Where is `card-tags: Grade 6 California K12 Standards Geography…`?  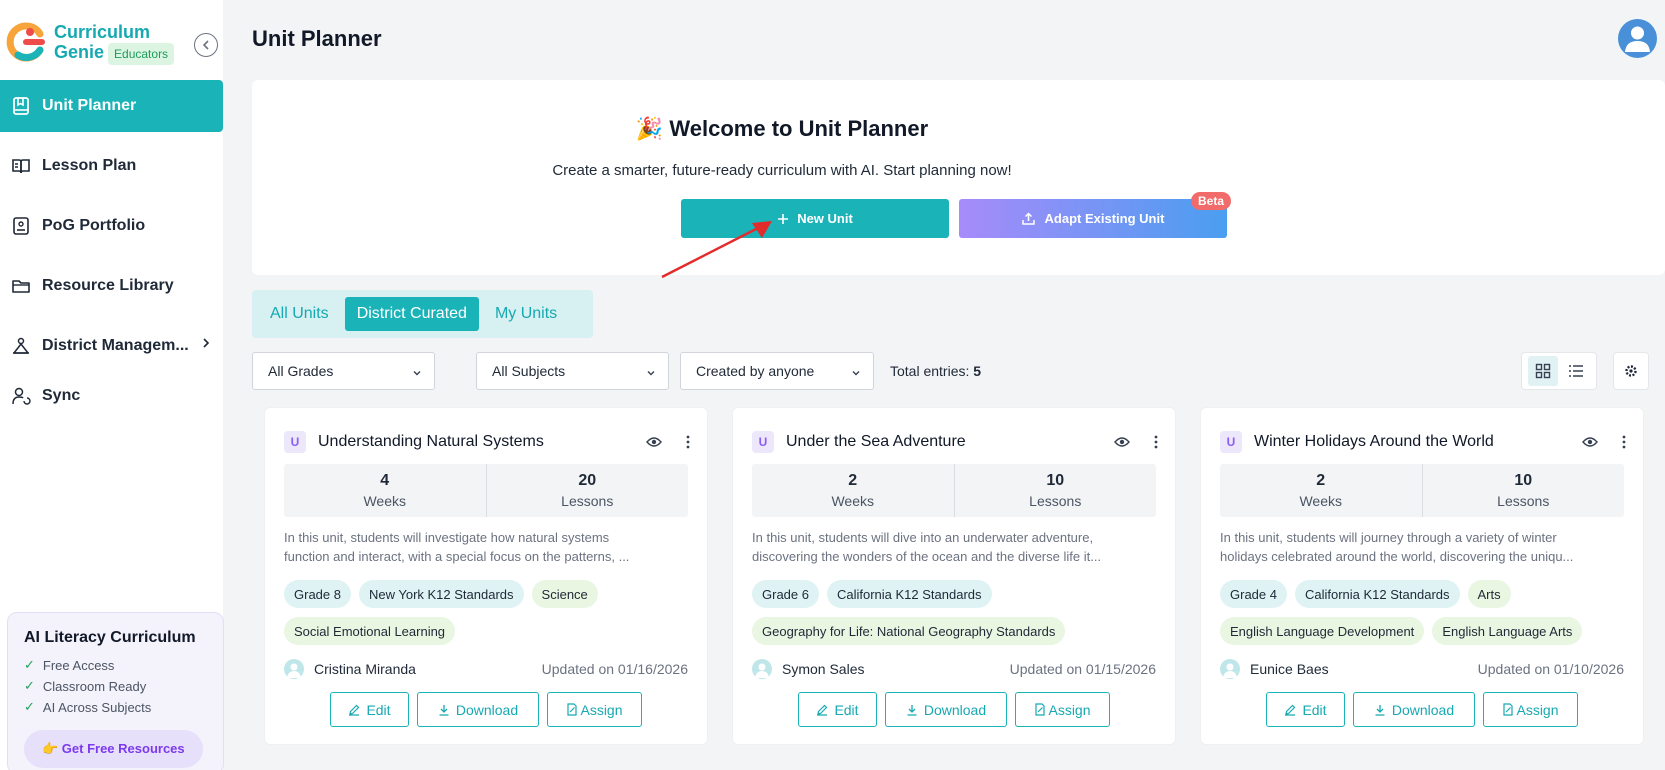 card-tags: Grade 6 California K12 Standards Geography… is located at coordinates (957, 617).